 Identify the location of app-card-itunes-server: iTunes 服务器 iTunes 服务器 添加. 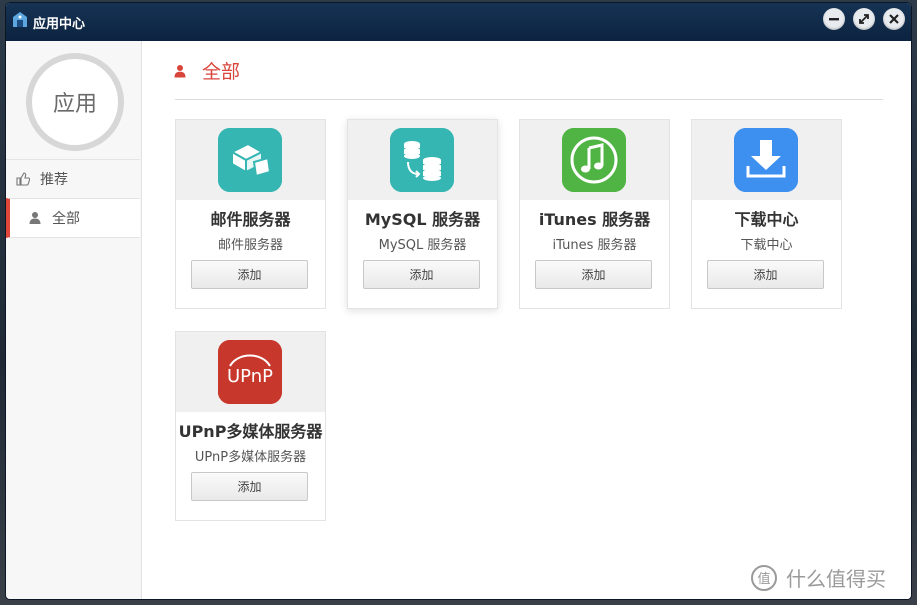
(594, 214).